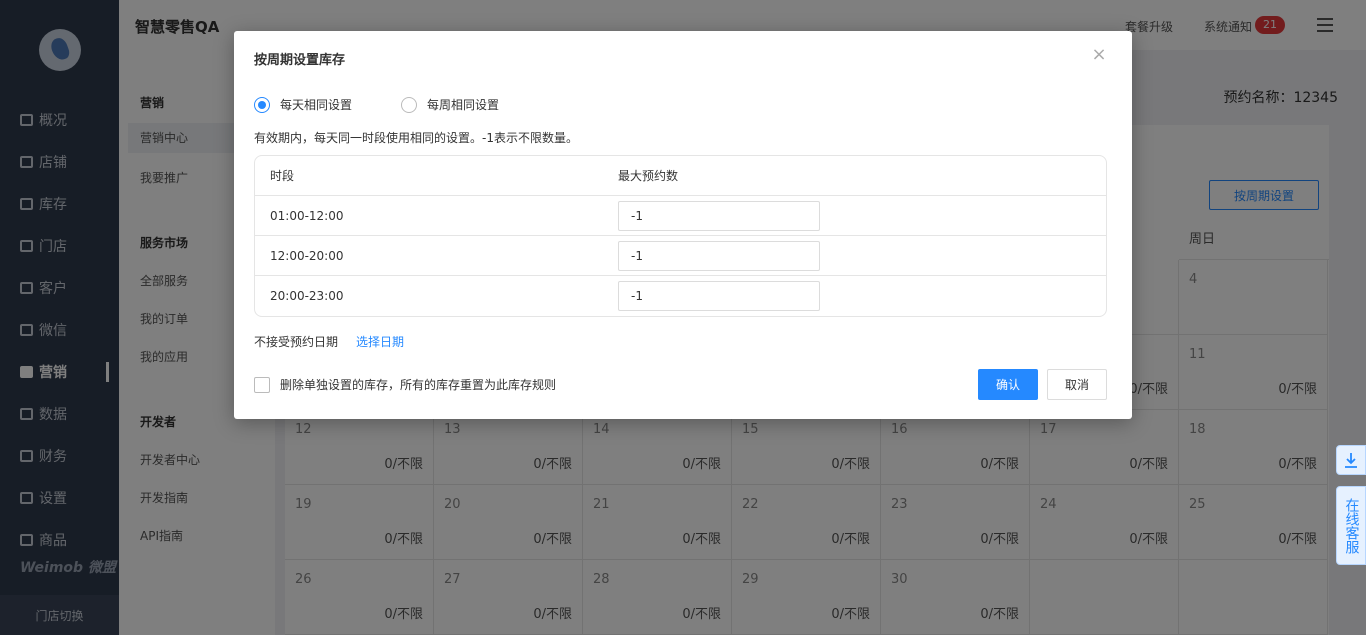 This screenshot has height=635, width=1366. What do you see at coordinates (296, 342) in the screenshot?
I see `no-booking-date-label: 不接受预约日期` at bounding box center [296, 342].